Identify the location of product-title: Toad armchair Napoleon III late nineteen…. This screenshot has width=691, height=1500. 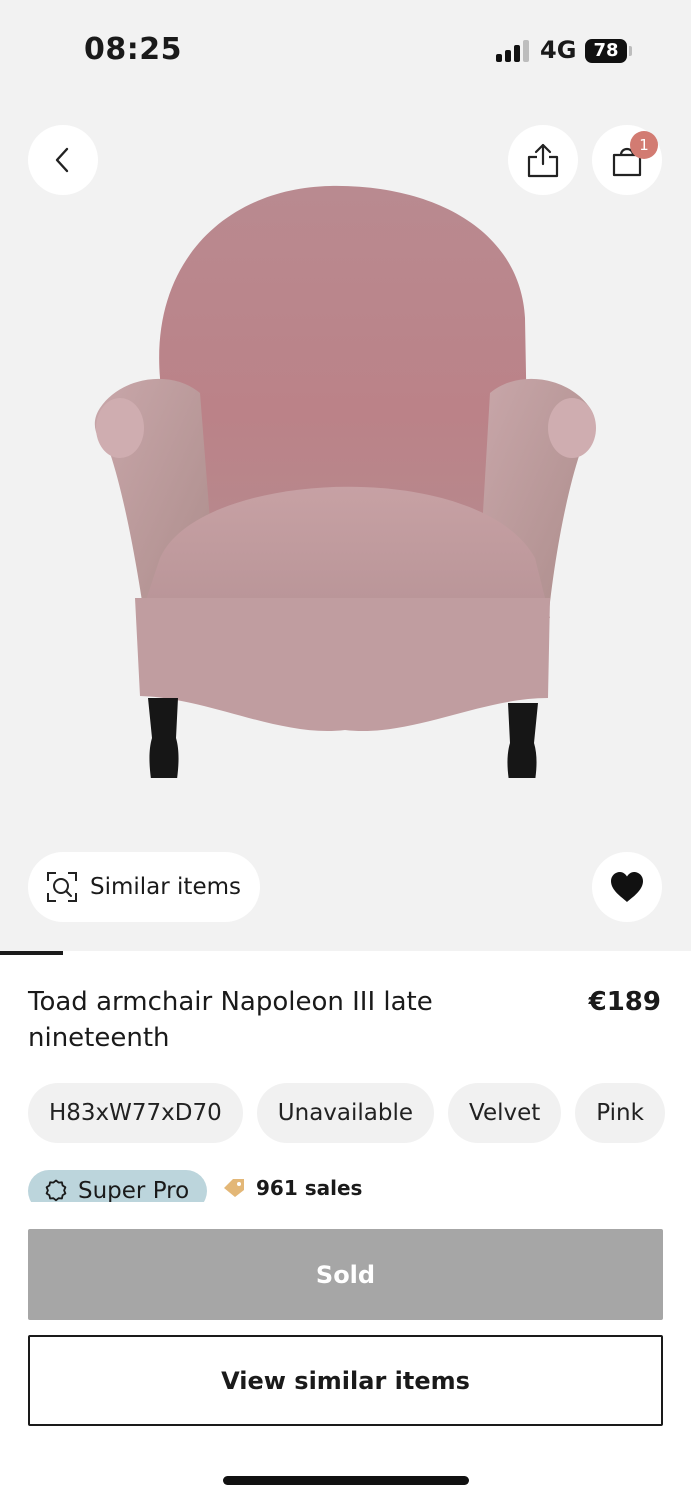
(230, 1020).